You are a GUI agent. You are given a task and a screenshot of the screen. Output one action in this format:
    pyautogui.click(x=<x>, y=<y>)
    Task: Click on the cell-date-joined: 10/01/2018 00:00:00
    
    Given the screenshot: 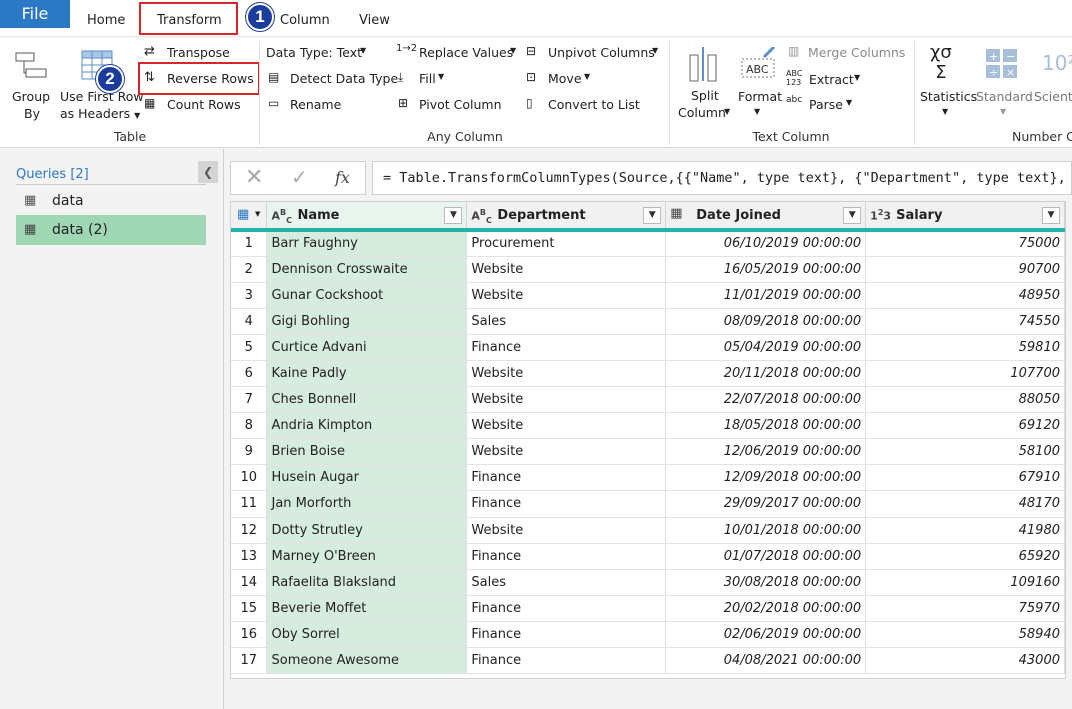 What is the action you would take?
    pyautogui.click(x=766, y=530)
    